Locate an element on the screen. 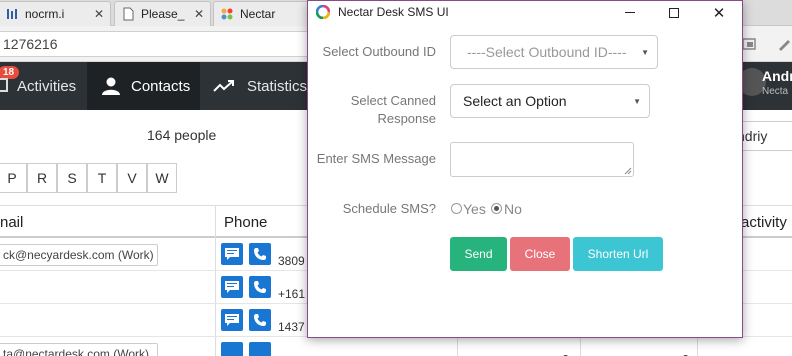 This screenshot has height=356, width=792. email-chip: ta@nectardesk.com (Work) is located at coordinates (79, 349).